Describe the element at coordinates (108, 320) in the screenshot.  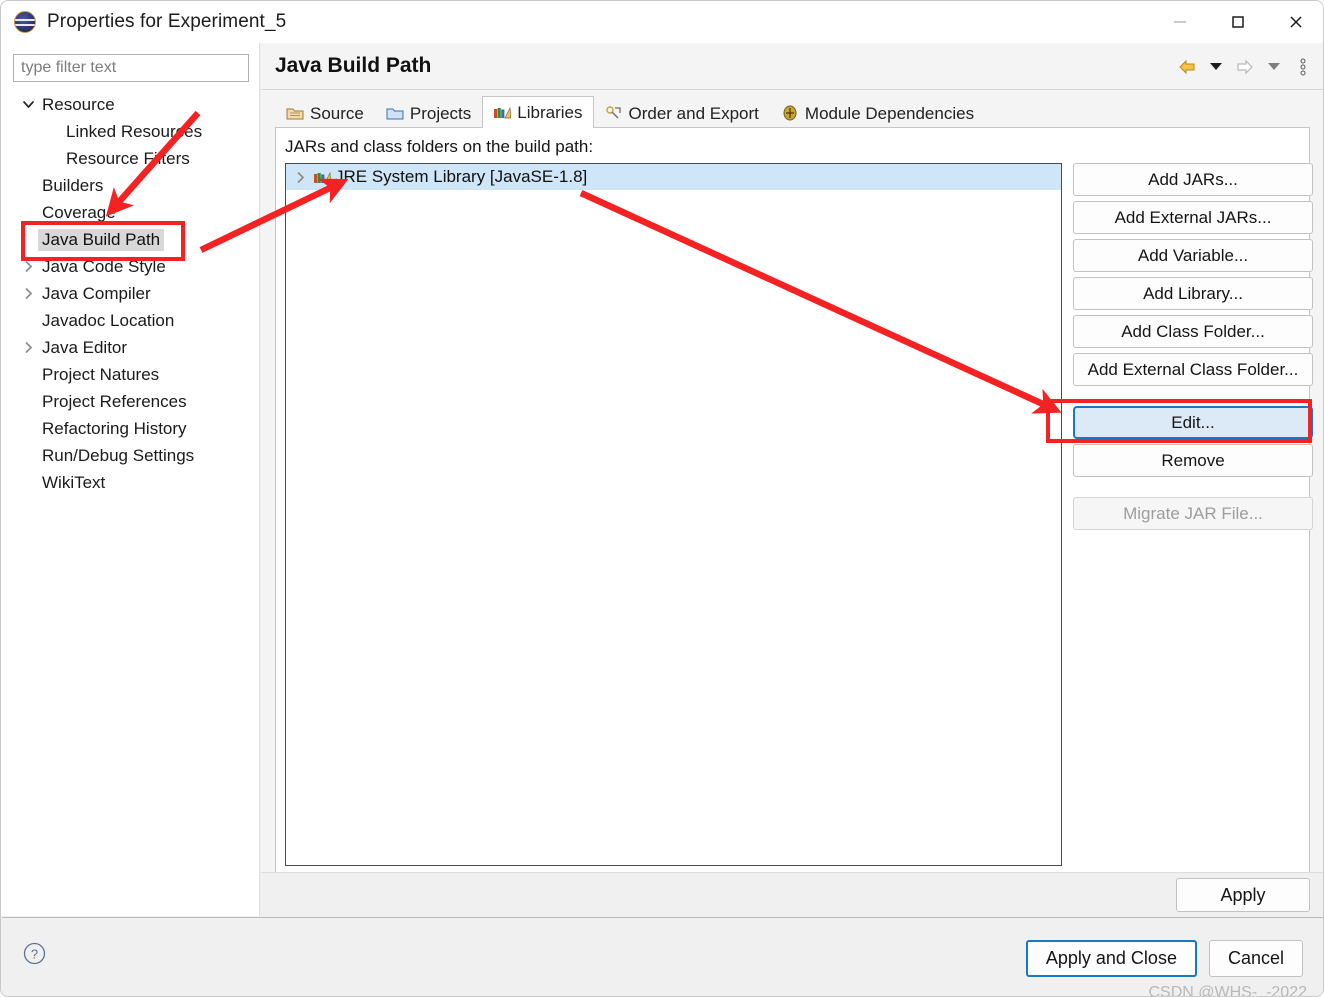
I see `sidebar-item-label: Javadoc Location` at that location.